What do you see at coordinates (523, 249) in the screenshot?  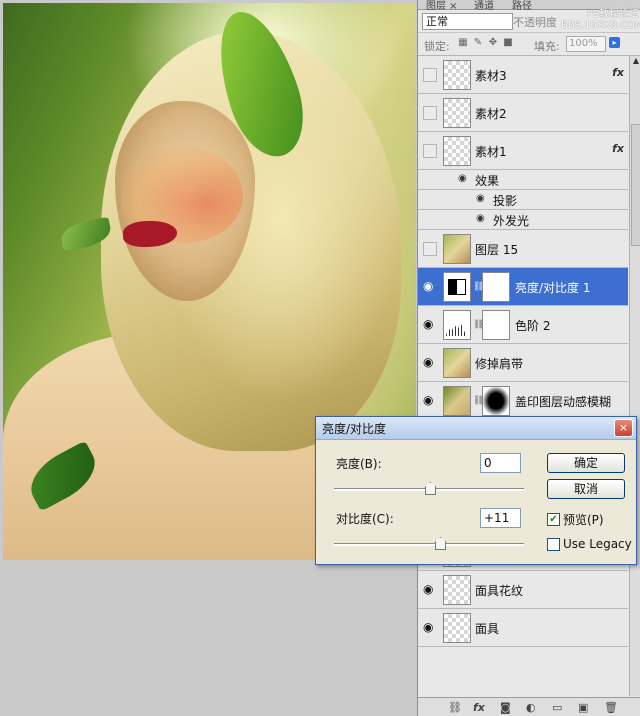 I see `layer-row: 图层 15` at bounding box center [523, 249].